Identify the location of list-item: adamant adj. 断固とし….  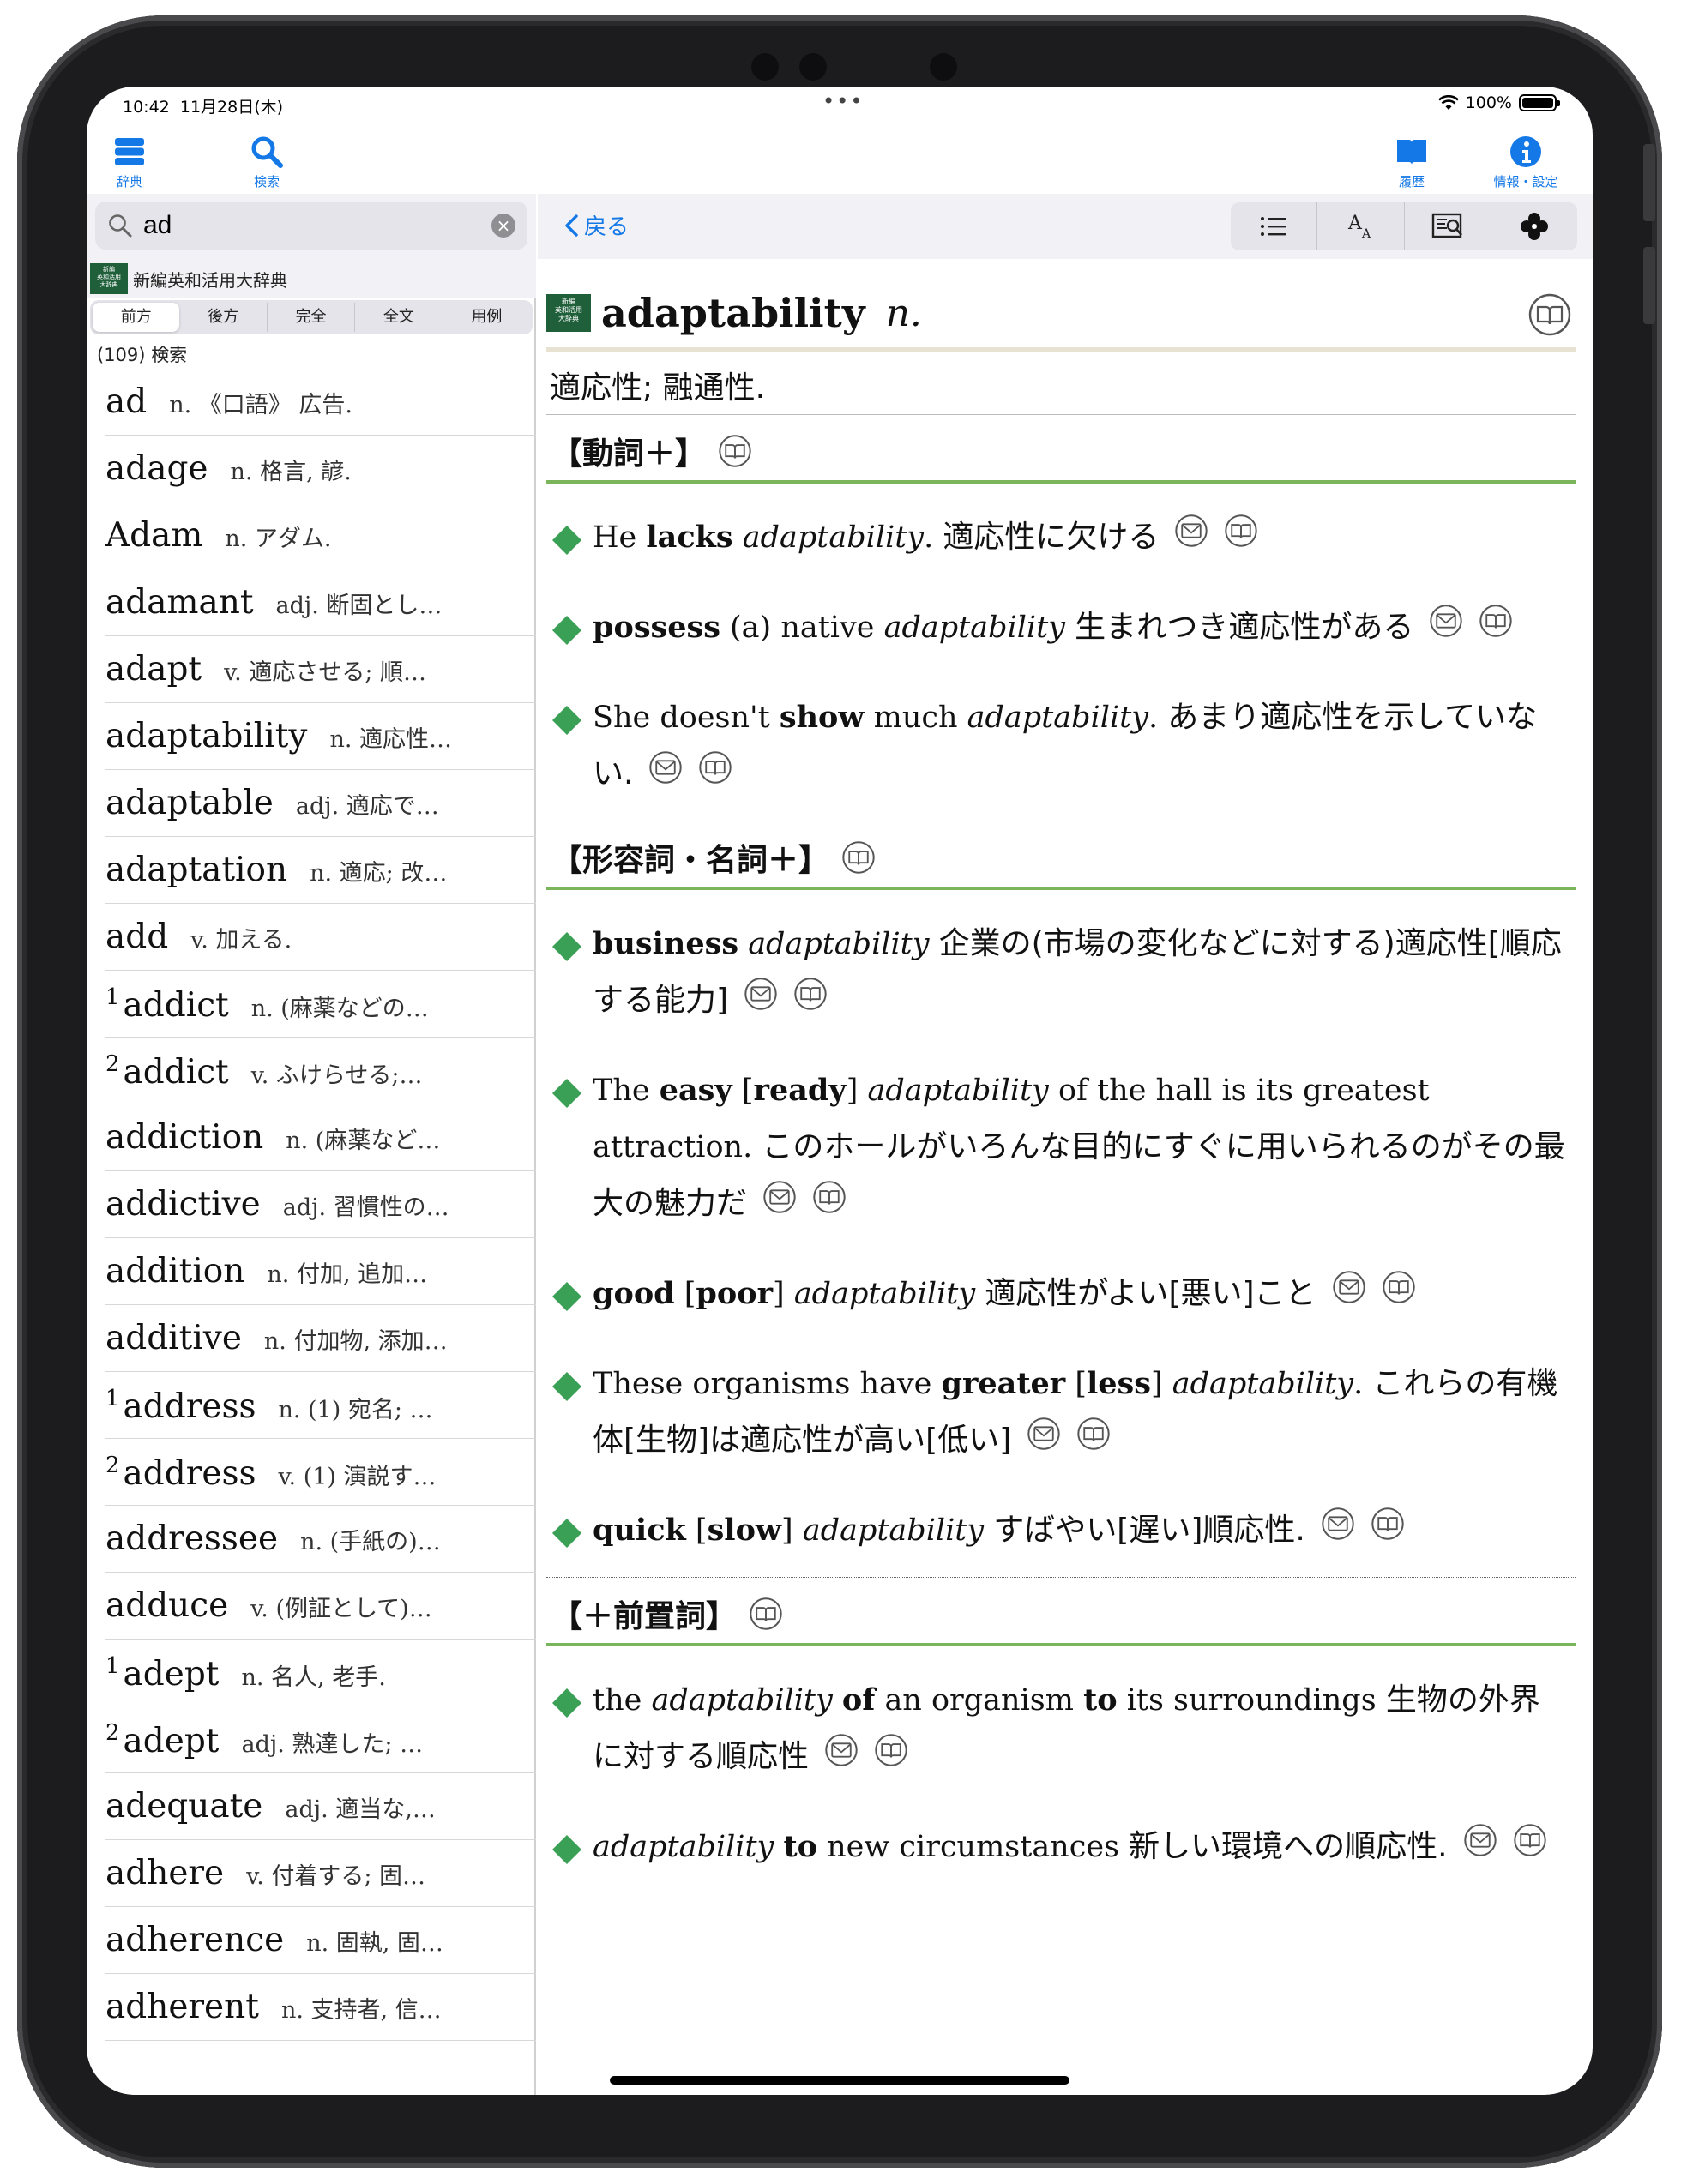
(320, 602).